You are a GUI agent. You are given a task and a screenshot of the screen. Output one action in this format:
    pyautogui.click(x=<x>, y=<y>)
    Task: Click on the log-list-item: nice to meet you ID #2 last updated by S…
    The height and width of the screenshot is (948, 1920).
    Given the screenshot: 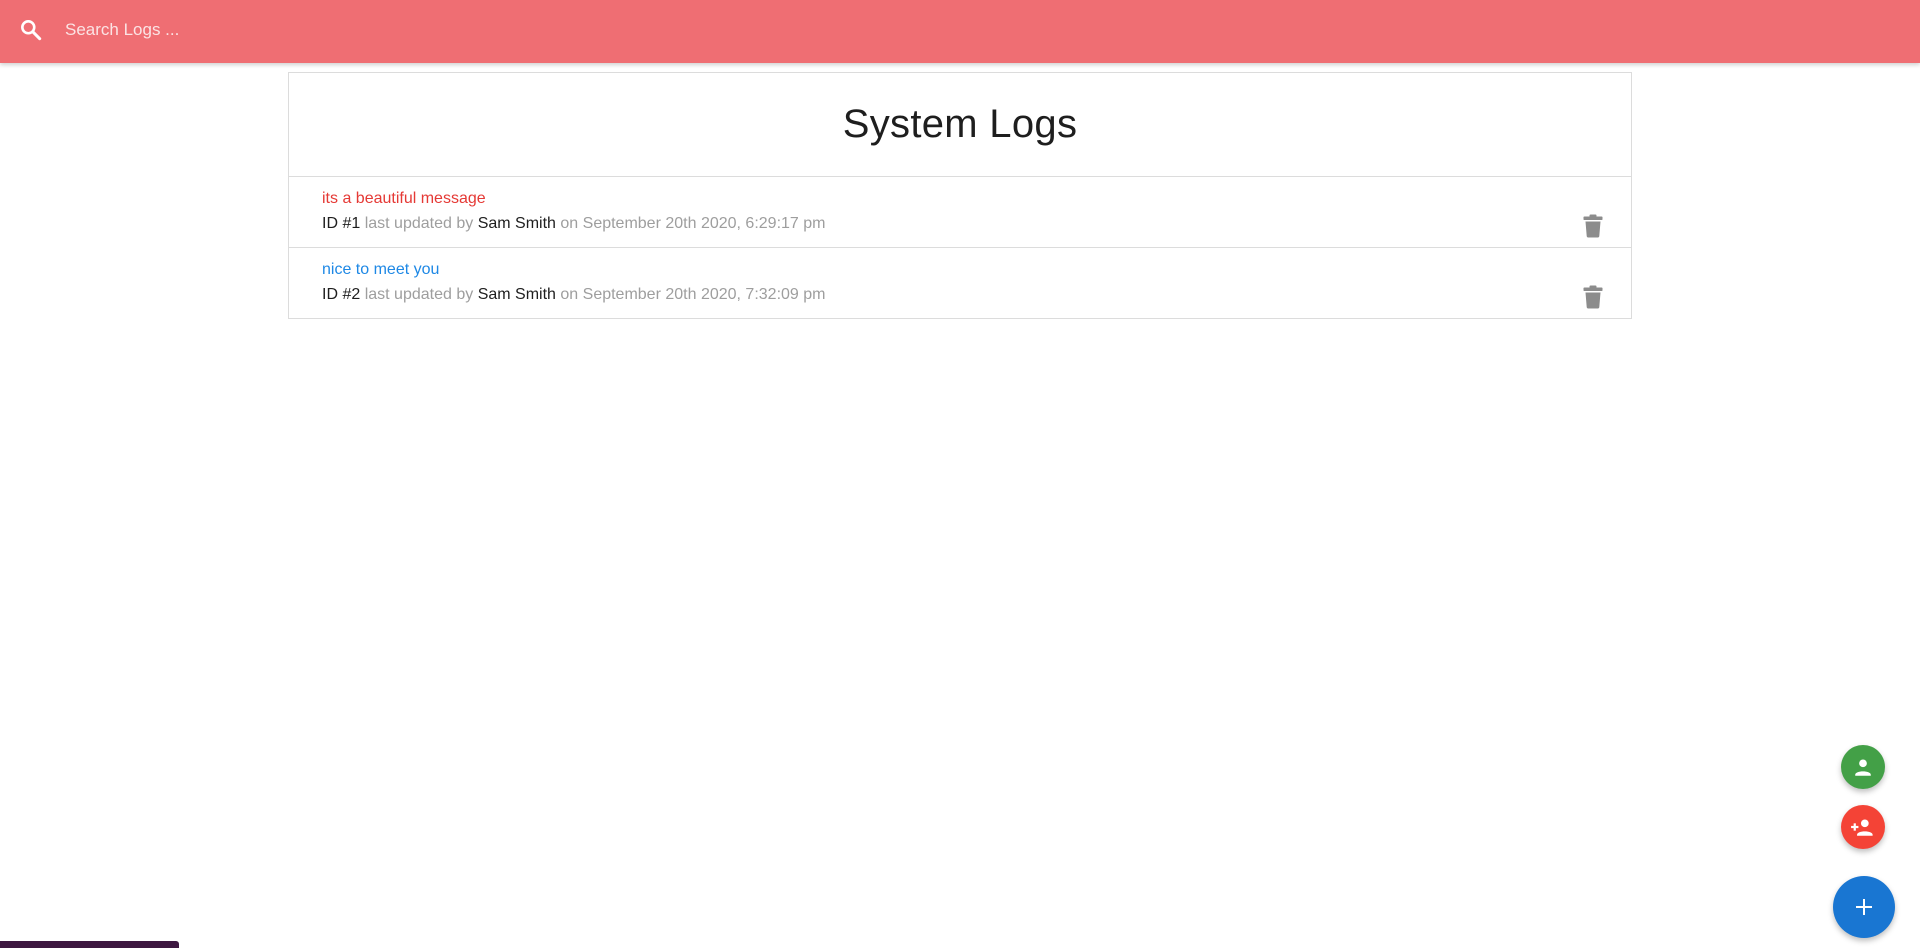 What is the action you would take?
    pyautogui.click(x=960, y=283)
    